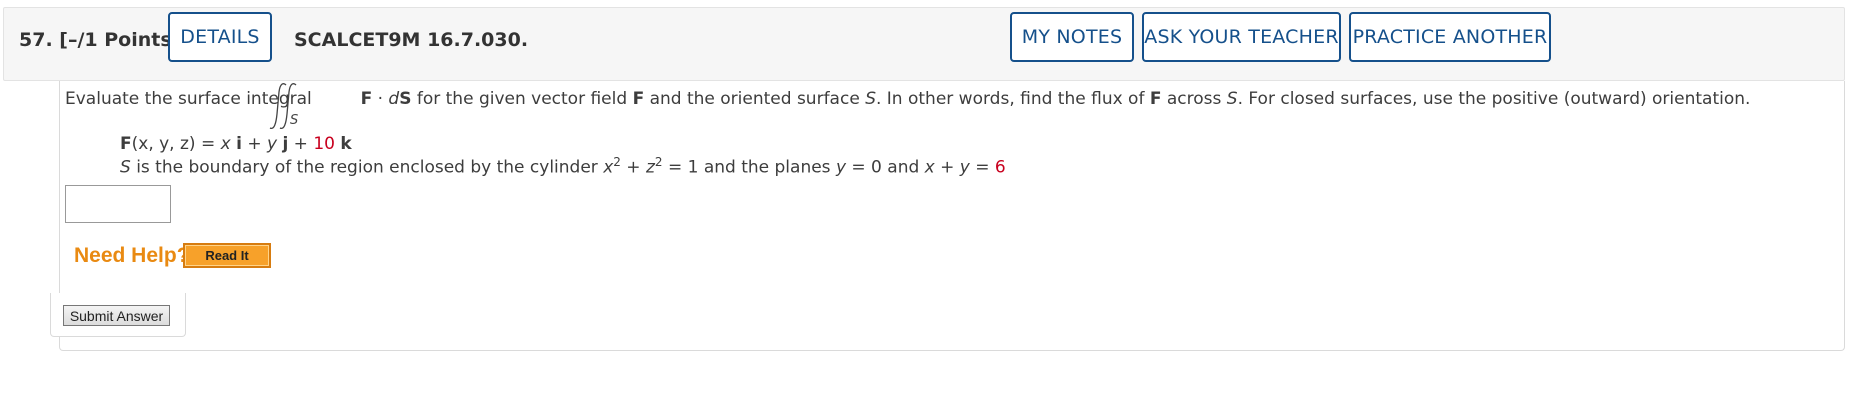  Describe the element at coordinates (120, 40) in the screenshot. I see `points-label: [–/1 Points]` at that location.